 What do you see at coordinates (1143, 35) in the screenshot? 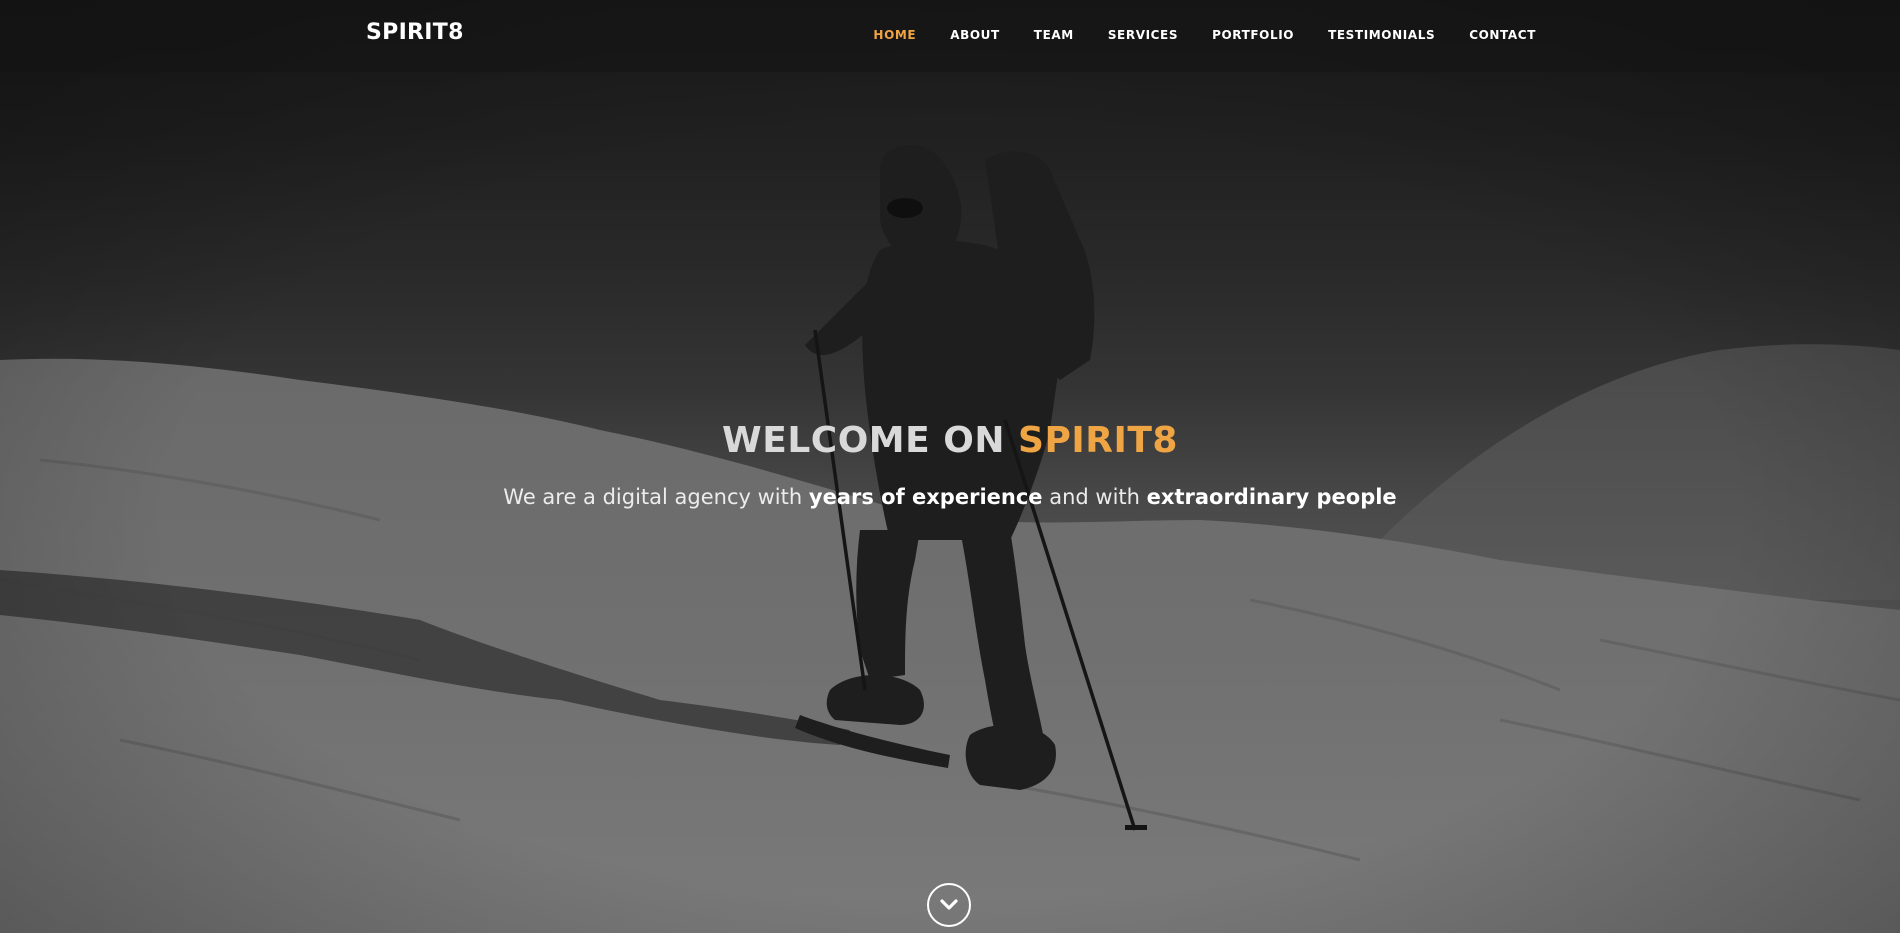
I see `nav-item-services: SERVICES` at bounding box center [1143, 35].